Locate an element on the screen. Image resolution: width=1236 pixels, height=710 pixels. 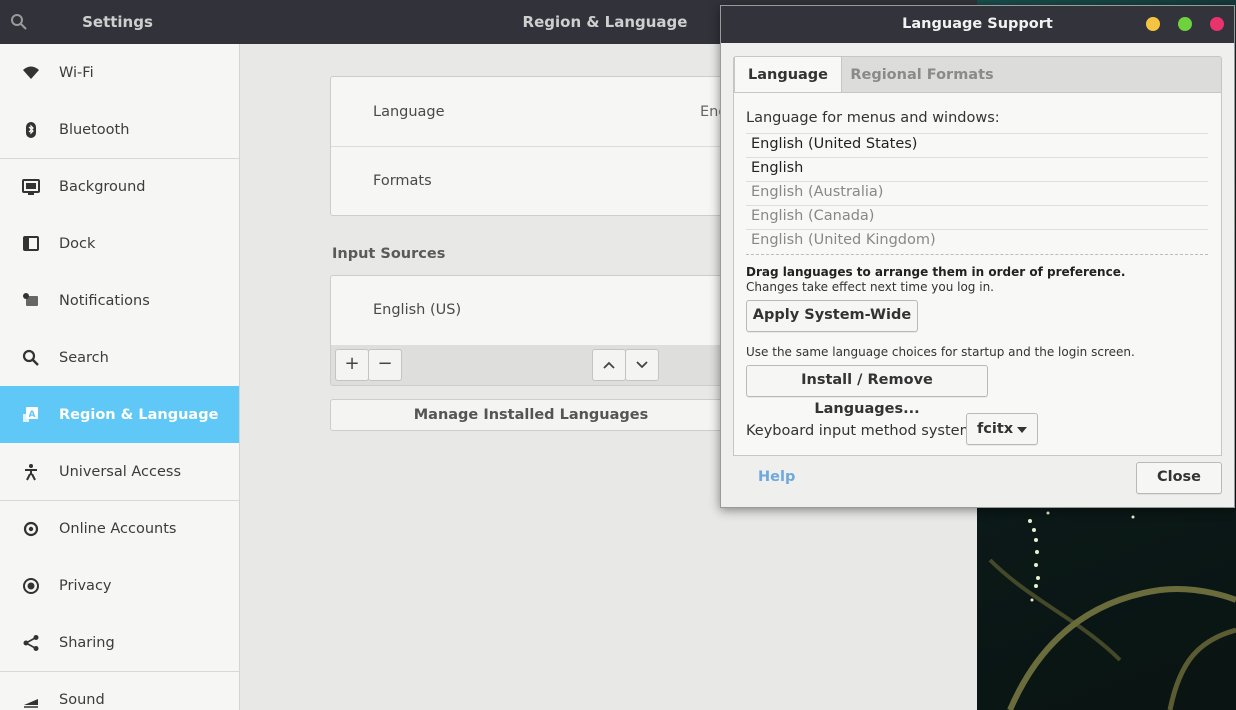
input-source-item: English (US) is located at coordinates (417, 310).